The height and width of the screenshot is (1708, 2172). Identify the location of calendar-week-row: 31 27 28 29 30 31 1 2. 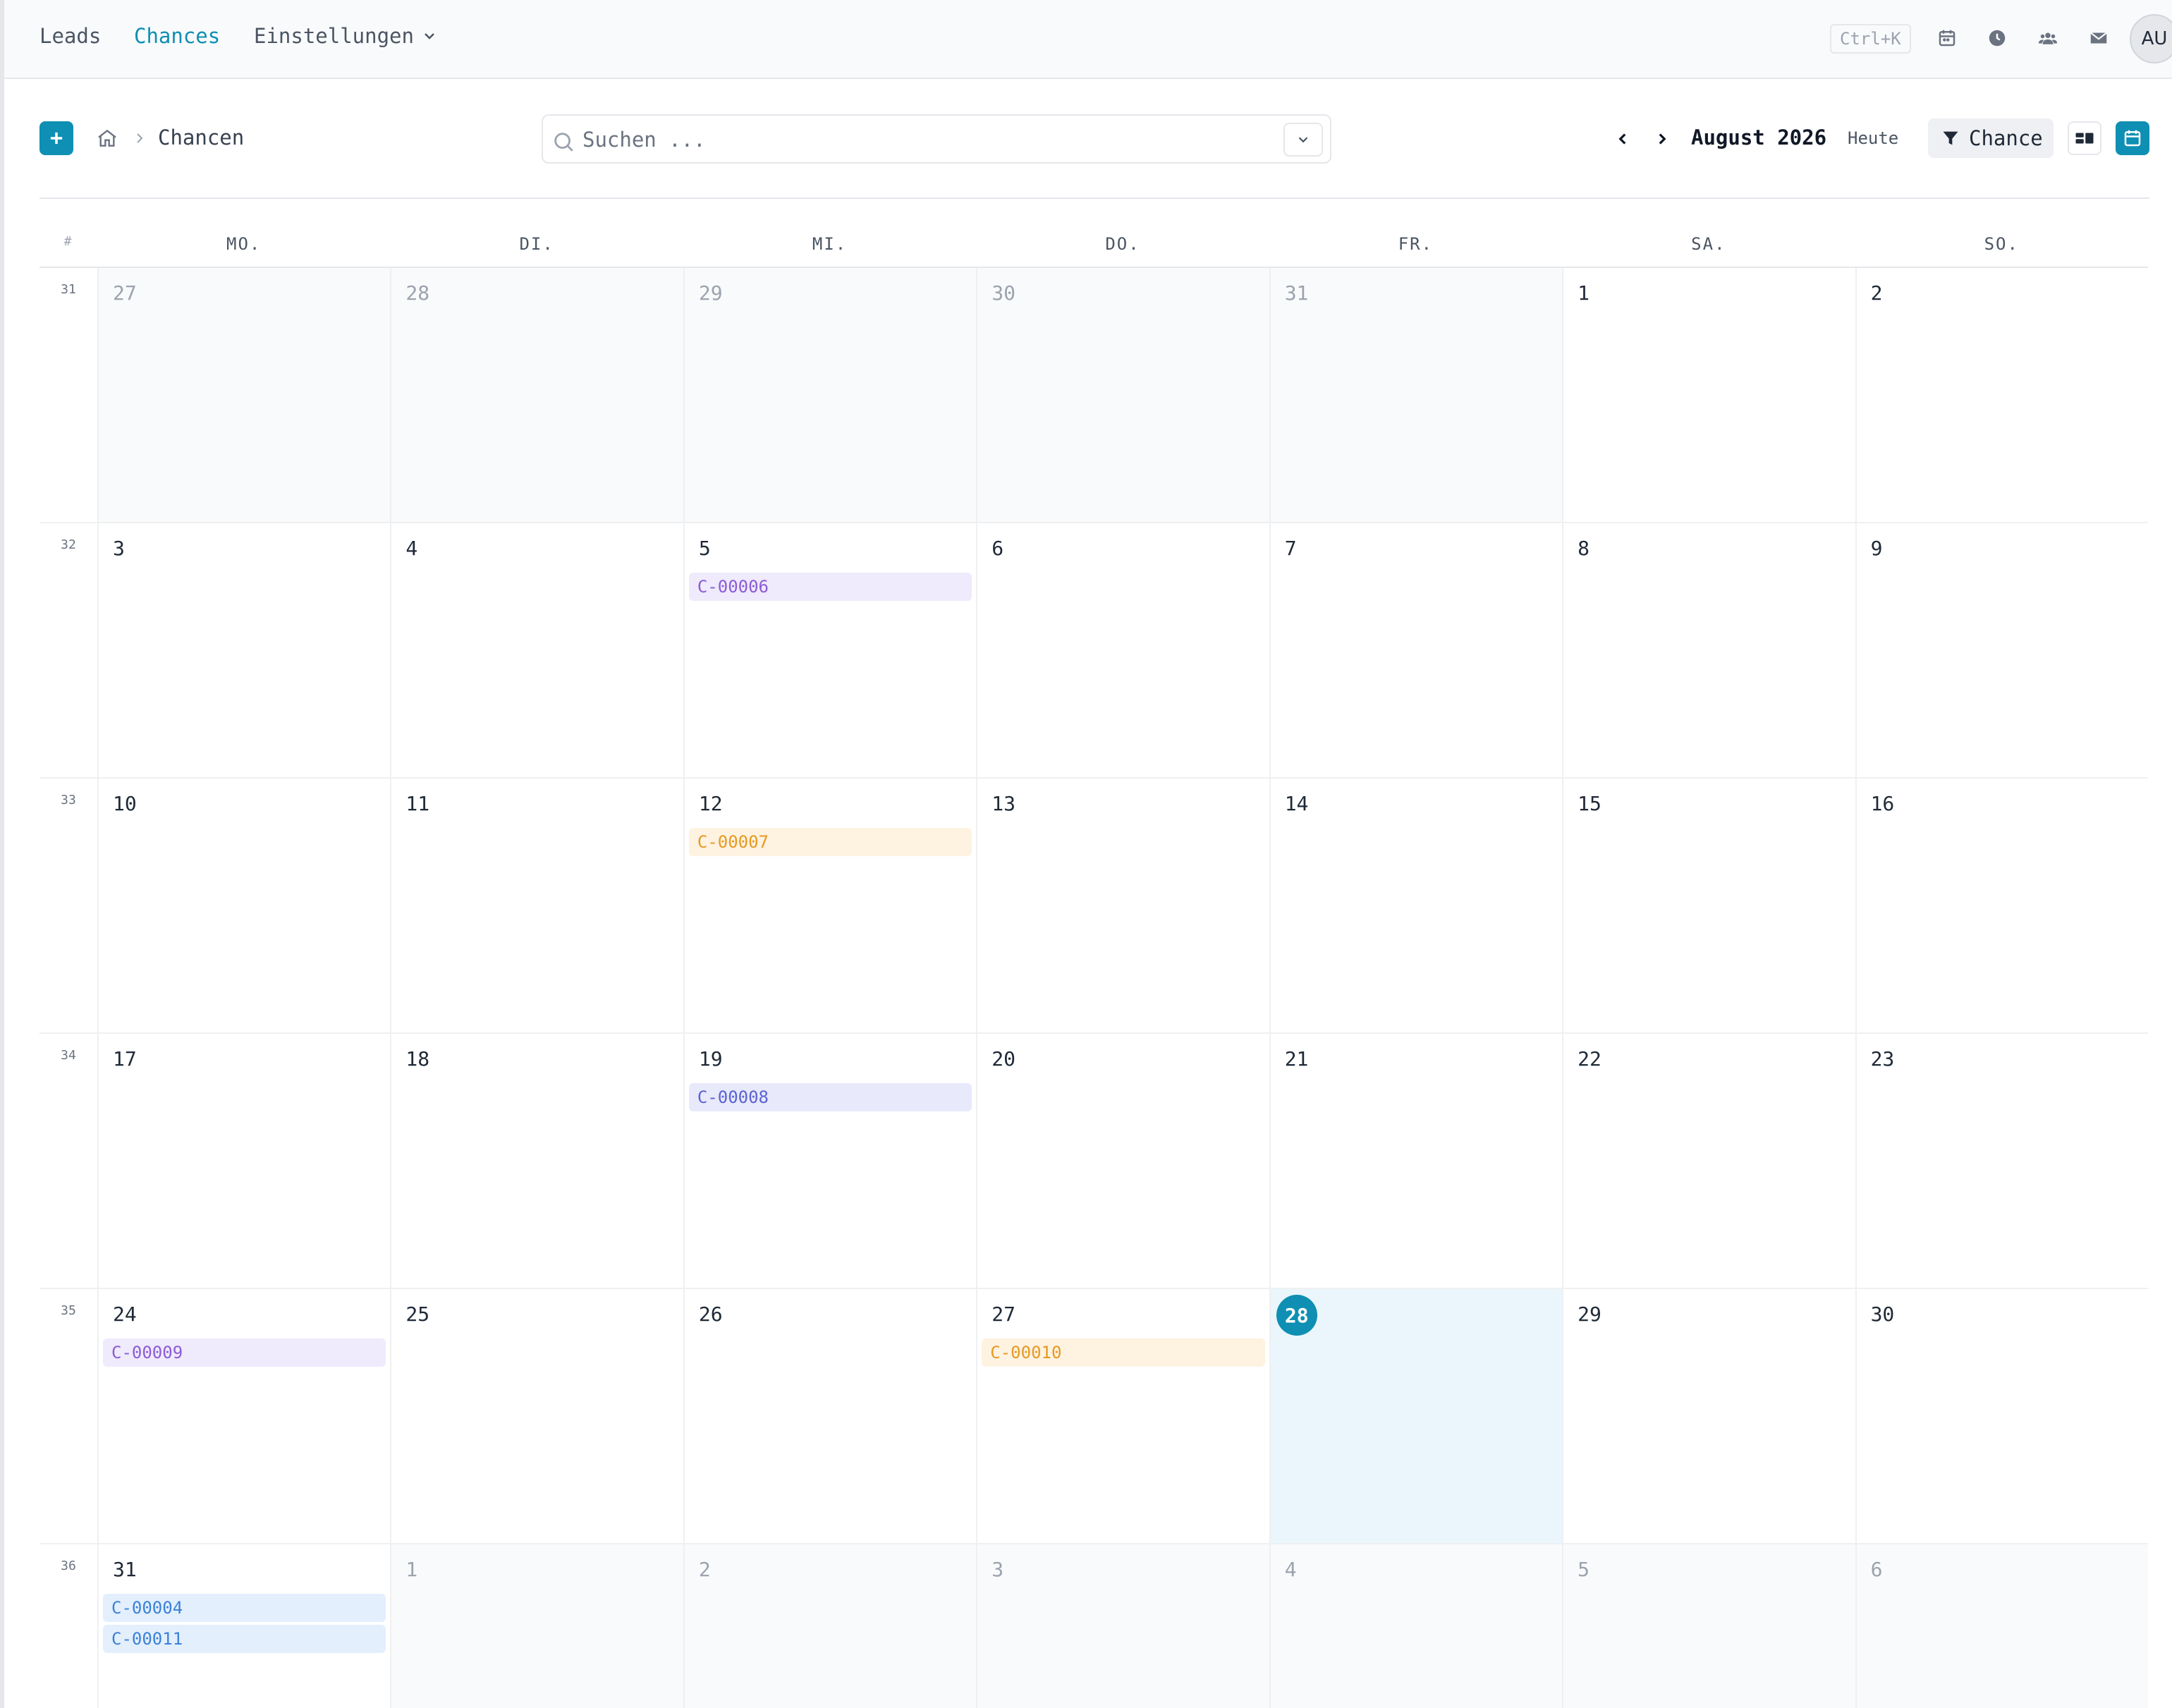
(1093, 395).